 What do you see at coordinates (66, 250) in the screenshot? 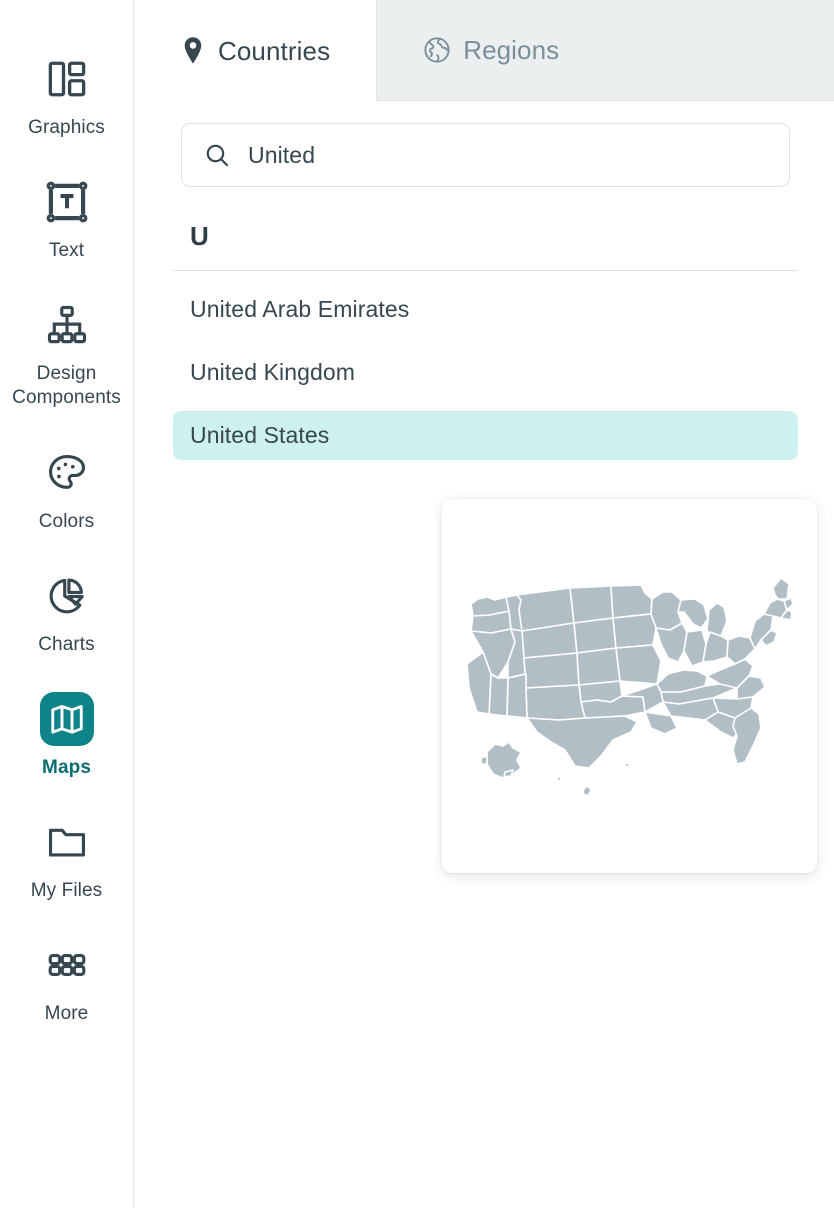
I see `sidebar-item-label: Text` at bounding box center [66, 250].